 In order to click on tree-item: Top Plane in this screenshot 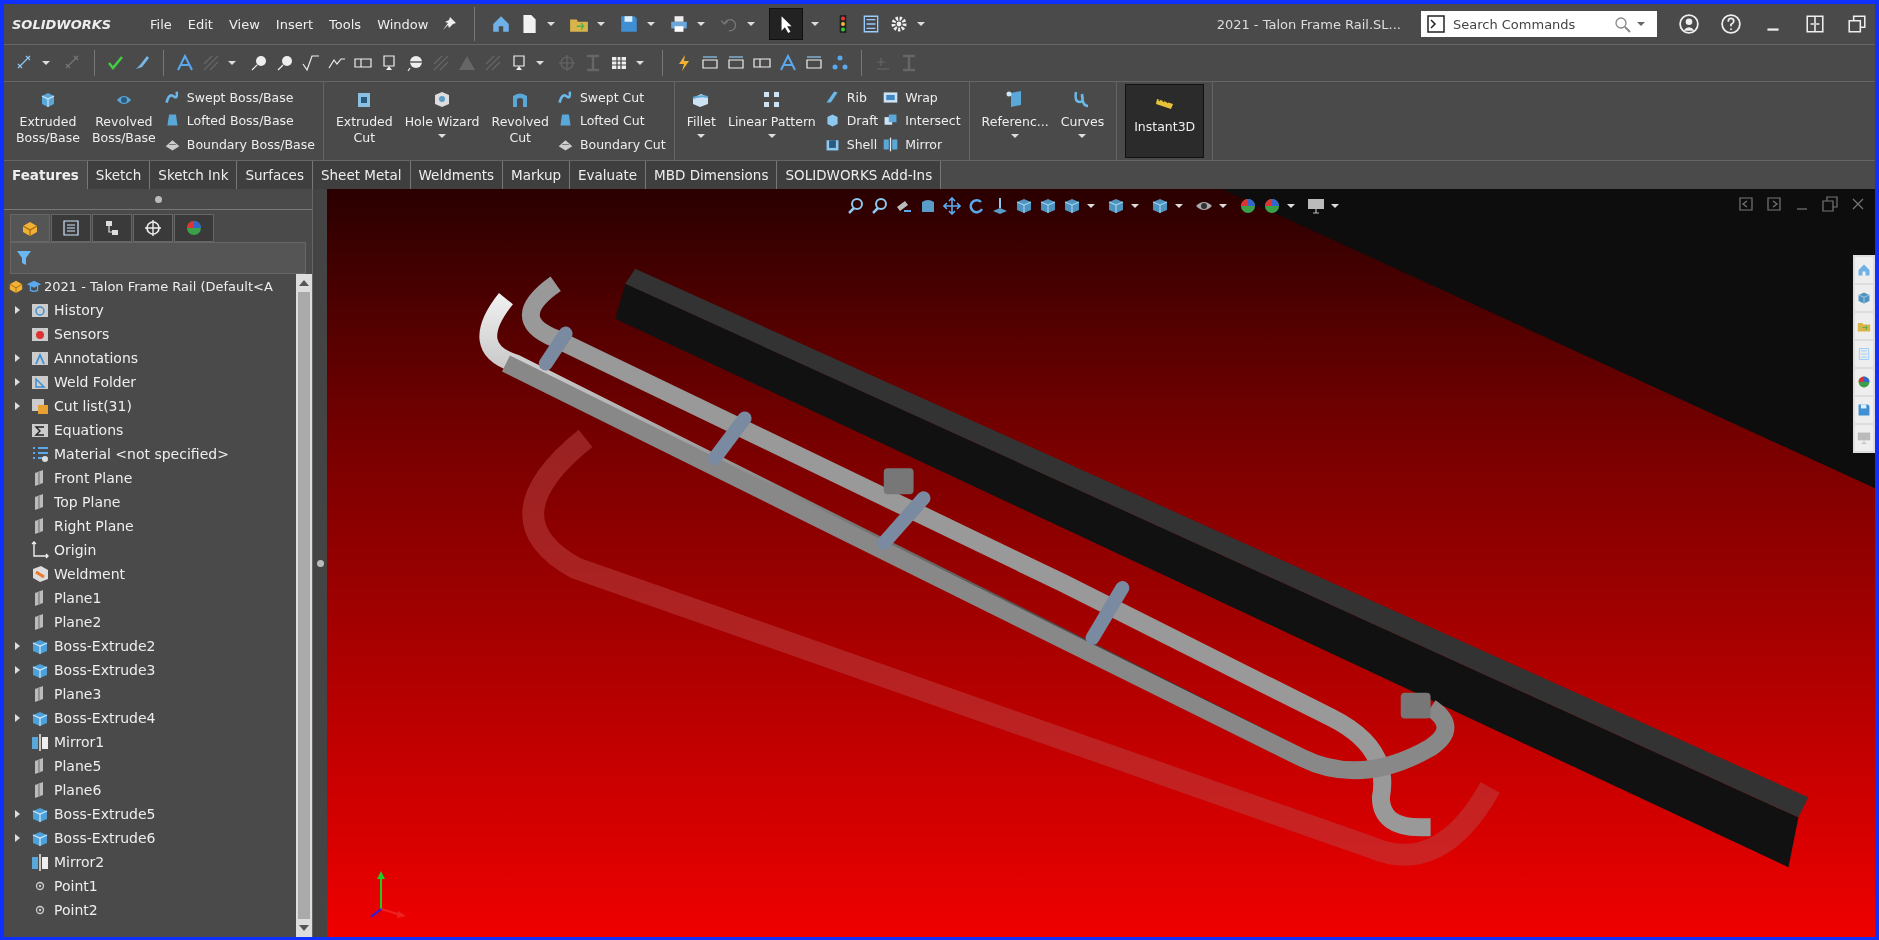, I will do `click(152, 502)`.